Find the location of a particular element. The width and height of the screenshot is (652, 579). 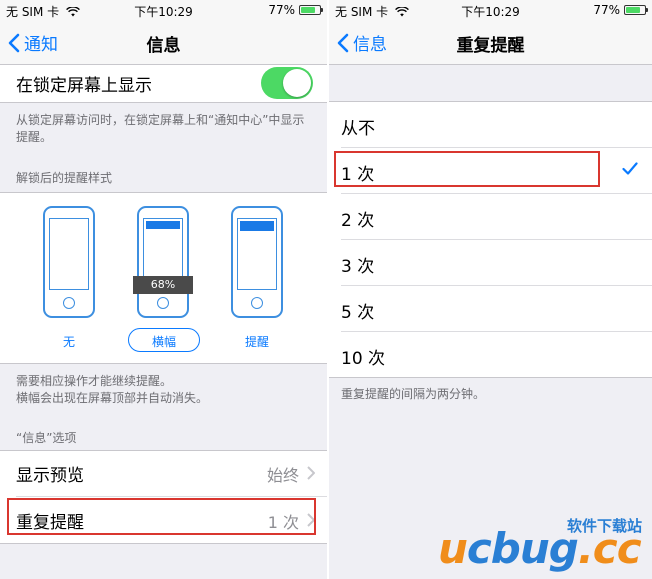

options-header: “信息”选项 is located at coordinates (46, 438).